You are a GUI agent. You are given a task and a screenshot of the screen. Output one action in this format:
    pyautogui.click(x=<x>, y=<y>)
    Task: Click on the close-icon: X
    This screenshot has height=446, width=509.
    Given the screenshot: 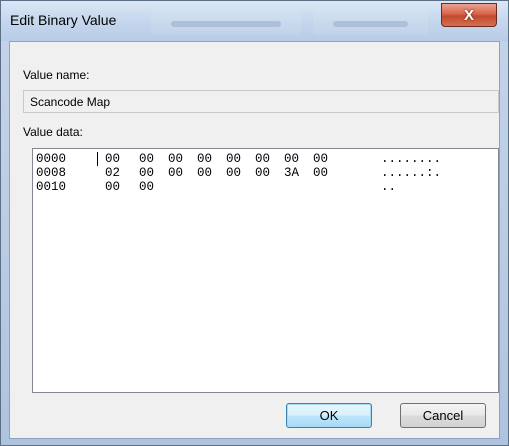 What is the action you would take?
    pyautogui.click(x=468, y=15)
    